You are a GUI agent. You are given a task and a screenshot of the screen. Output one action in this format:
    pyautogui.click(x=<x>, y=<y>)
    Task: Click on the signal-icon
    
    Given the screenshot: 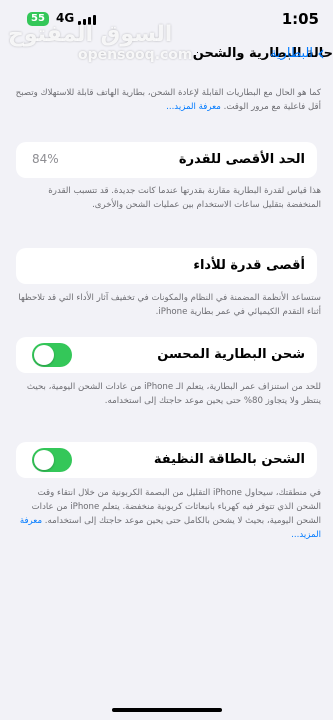 What is the action you would take?
    pyautogui.click(x=88, y=19)
    